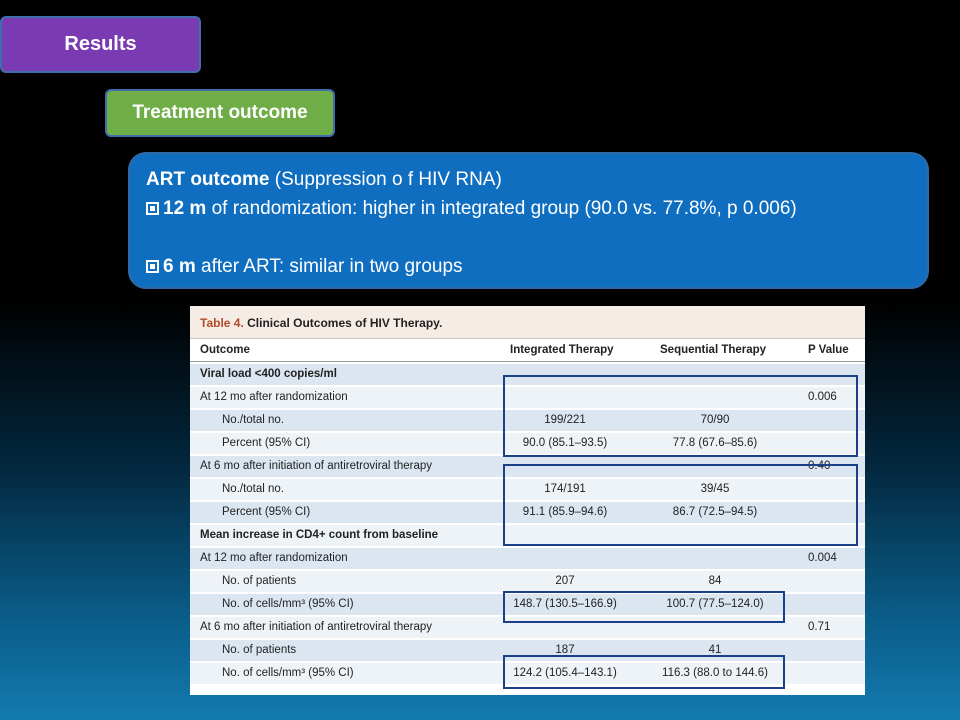 The image size is (960, 720). I want to click on header-outcome: Outcome, so click(225, 350).